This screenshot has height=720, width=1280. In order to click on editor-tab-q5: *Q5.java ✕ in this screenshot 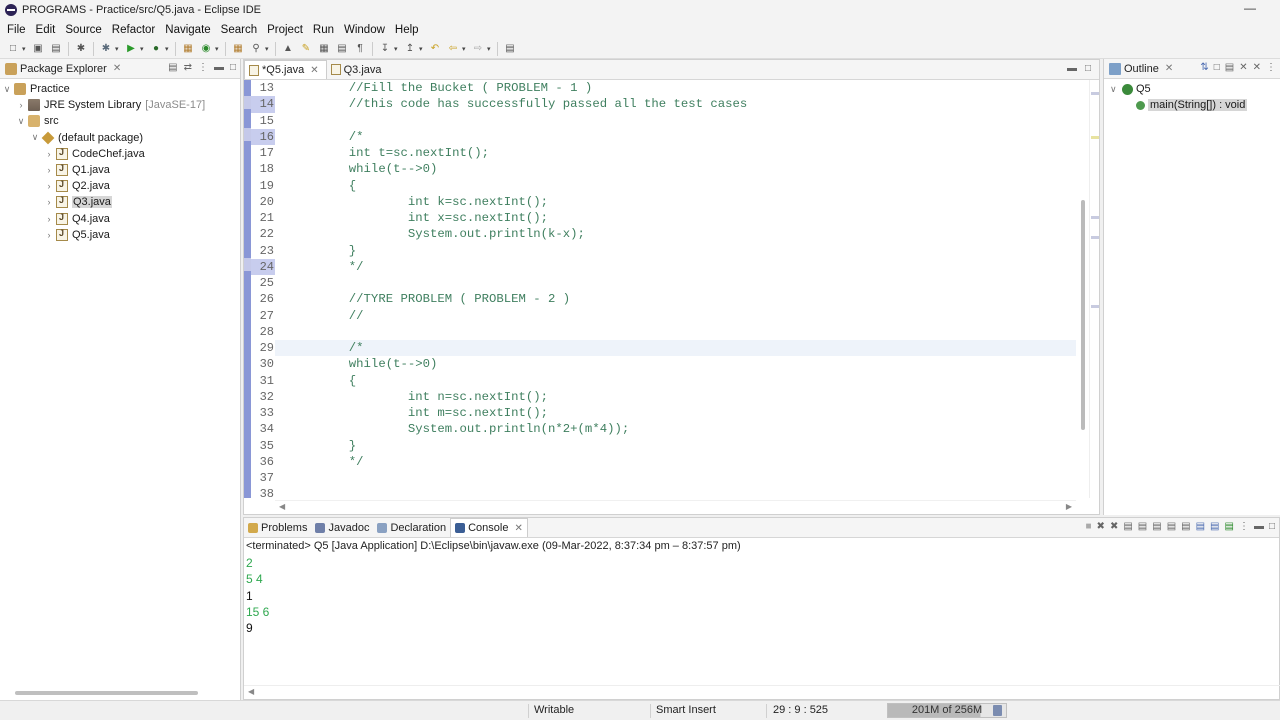, I will do `click(285, 69)`.